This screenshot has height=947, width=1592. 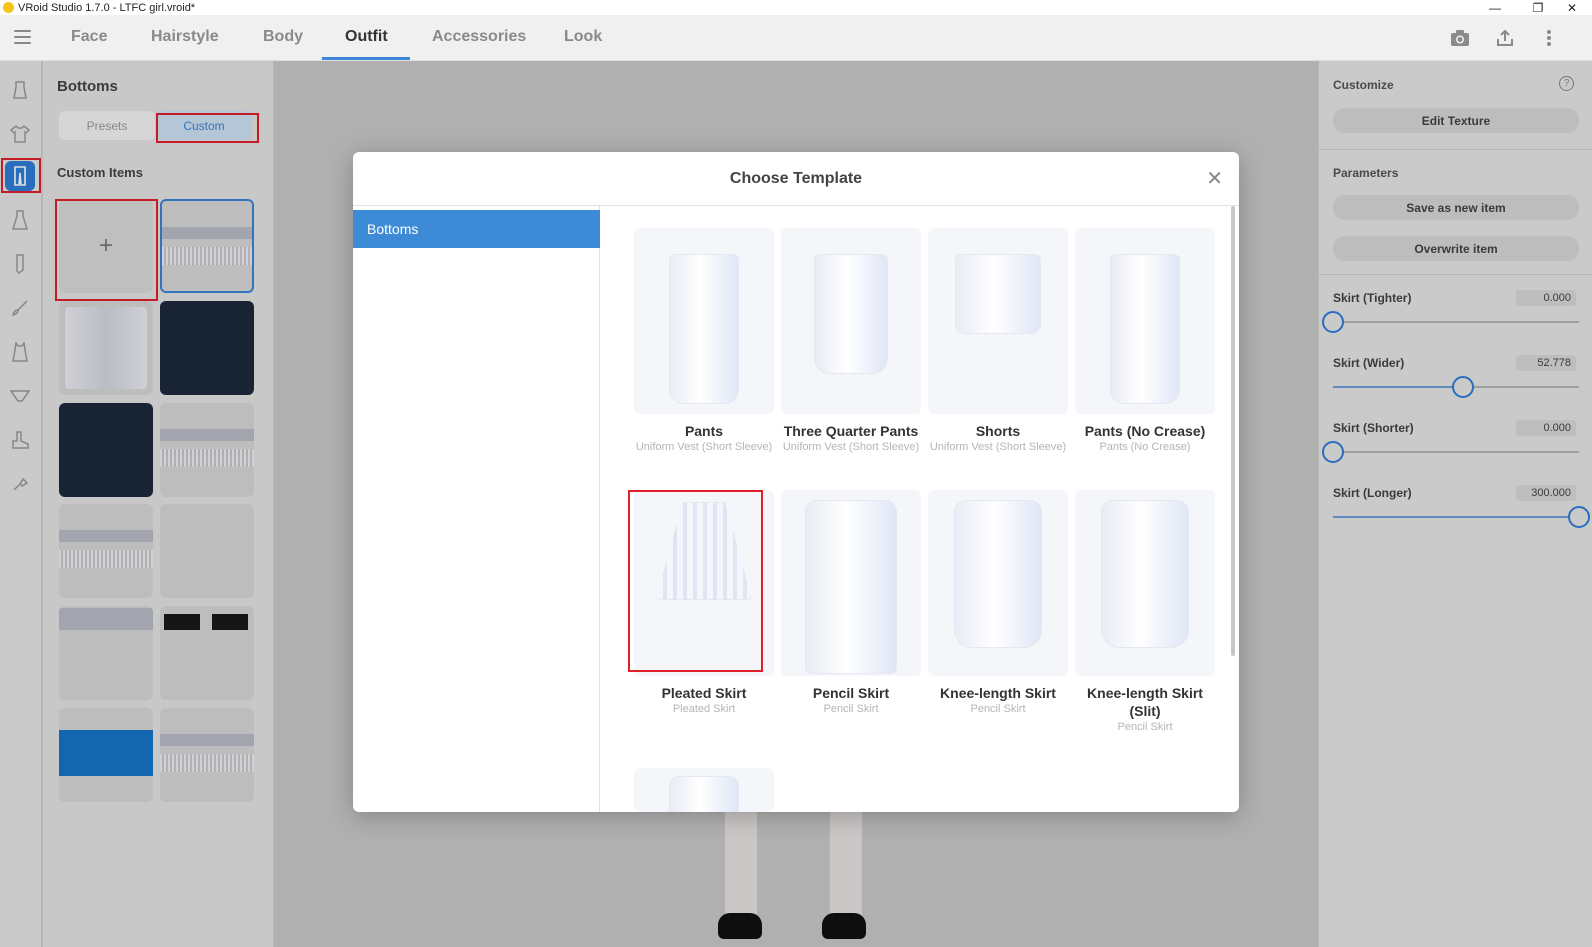 What do you see at coordinates (998, 431) in the screenshot?
I see `template-name: Shorts` at bounding box center [998, 431].